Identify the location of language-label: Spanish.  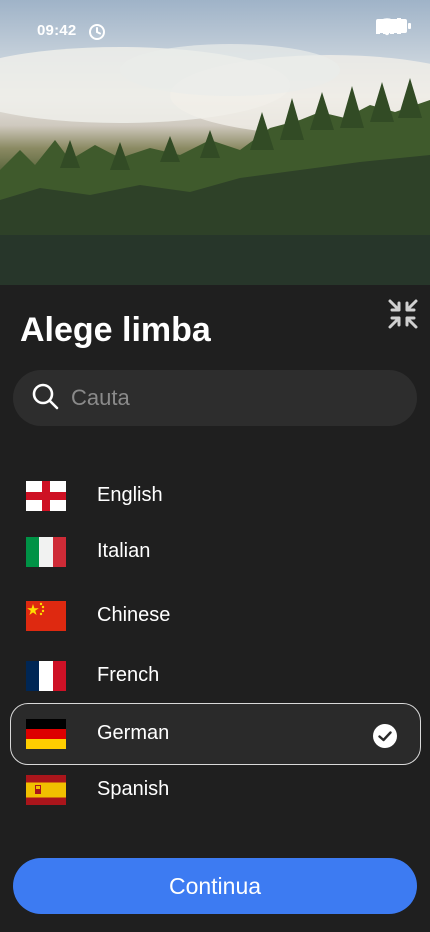
(133, 789).